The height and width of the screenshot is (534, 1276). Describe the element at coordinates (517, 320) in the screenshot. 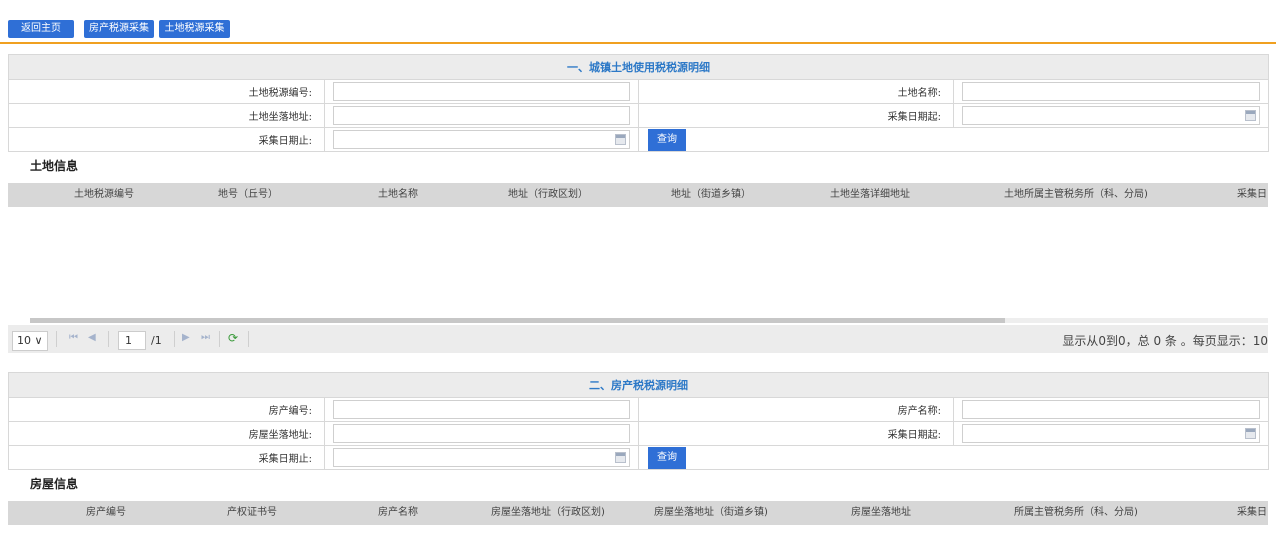

I see `scrollbar-thumb` at that location.